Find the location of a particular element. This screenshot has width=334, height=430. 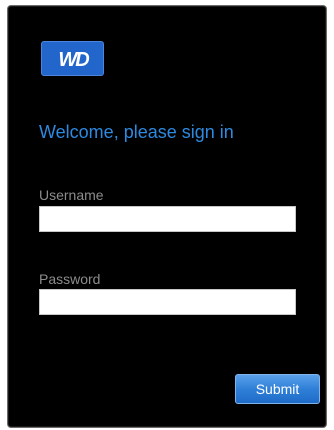

wd-logo-icon: WD is located at coordinates (72, 58).